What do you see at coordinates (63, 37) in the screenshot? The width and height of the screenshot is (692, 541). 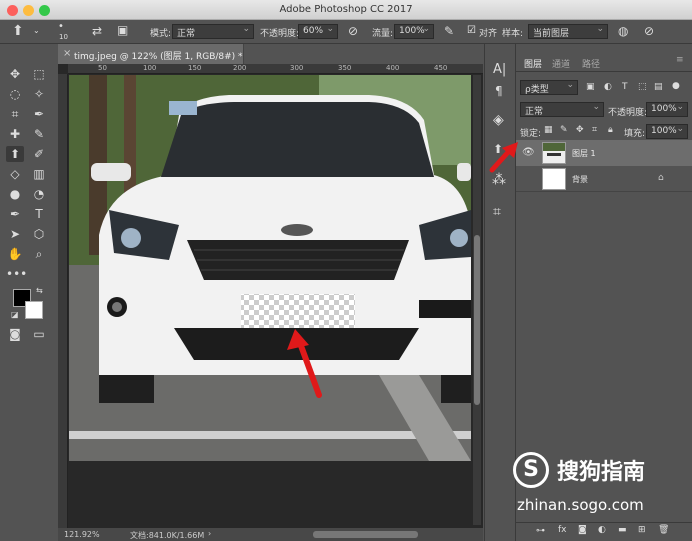 I see `brush-size: 10` at bounding box center [63, 37].